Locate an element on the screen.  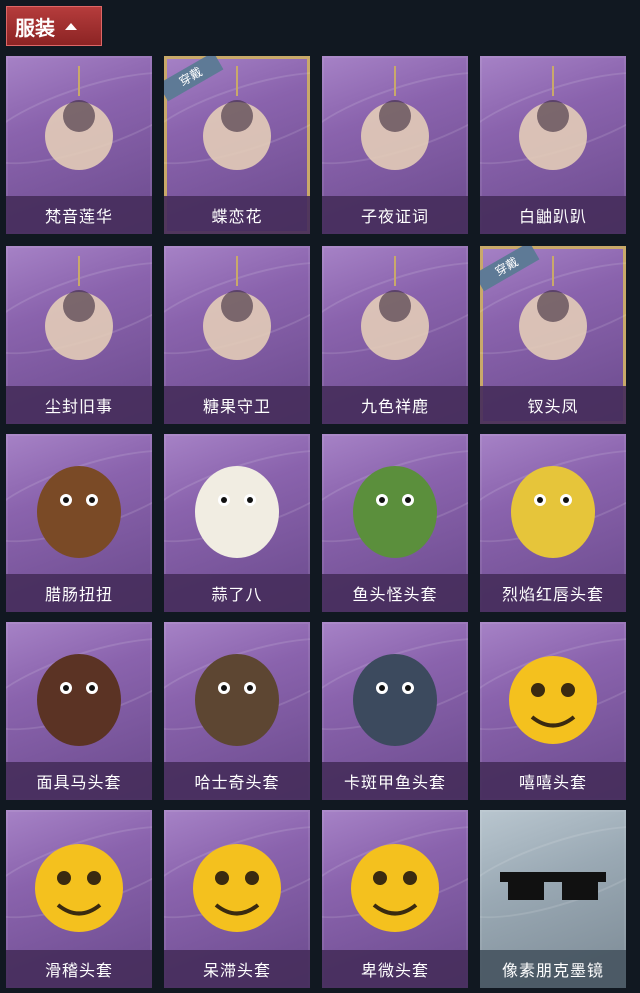
costume-card: 尘封旧事 is located at coordinates (79, 335).